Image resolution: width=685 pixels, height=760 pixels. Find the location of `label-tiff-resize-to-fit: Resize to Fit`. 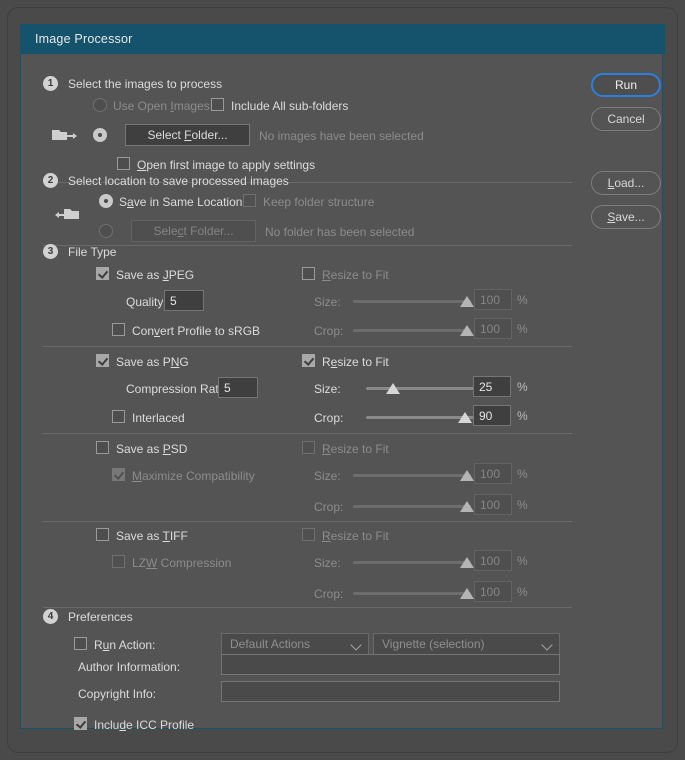

label-tiff-resize-to-fit: Resize to Fit is located at coordinates (355, 536).